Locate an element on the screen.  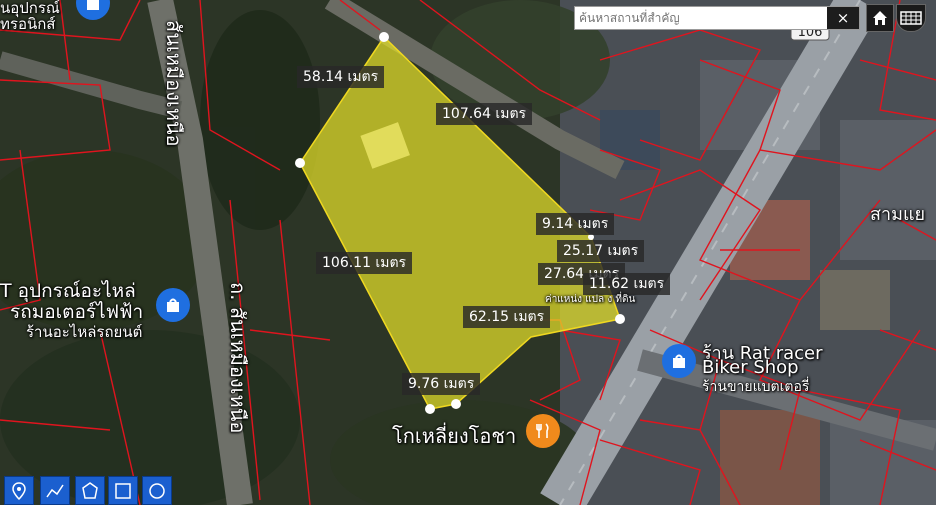
polygon-tool-button is located at coordinates (90, 490).